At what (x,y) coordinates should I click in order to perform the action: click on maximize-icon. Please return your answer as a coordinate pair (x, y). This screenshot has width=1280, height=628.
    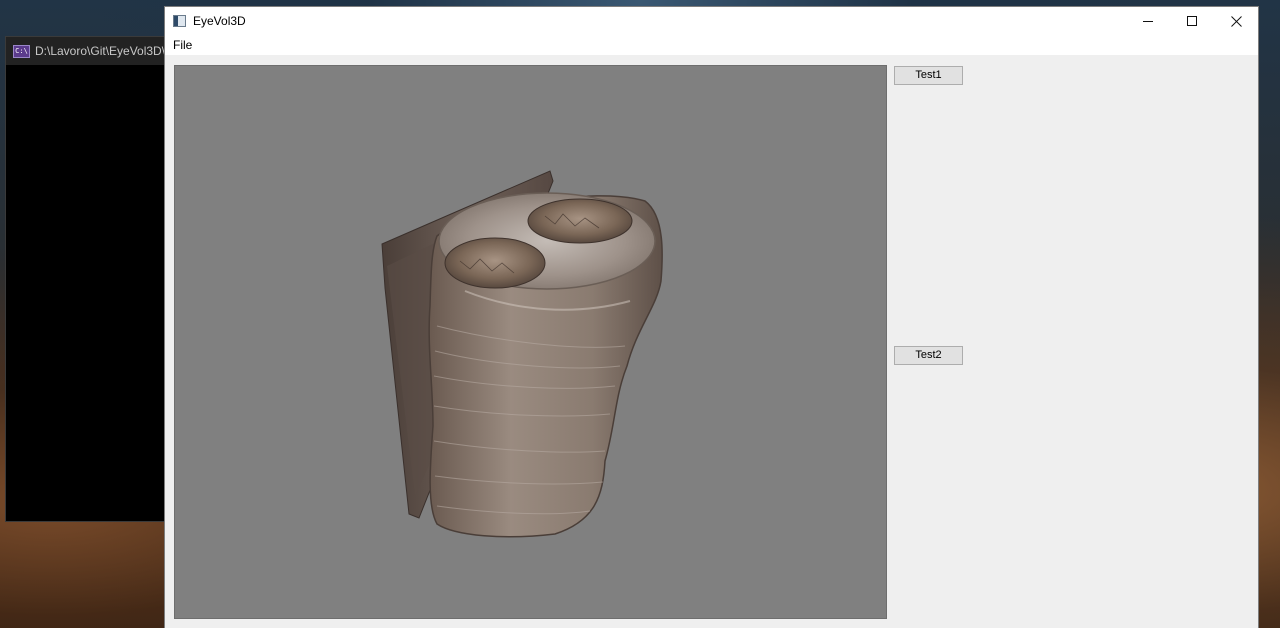
    Looking at the image, I should click on (1192, 21).